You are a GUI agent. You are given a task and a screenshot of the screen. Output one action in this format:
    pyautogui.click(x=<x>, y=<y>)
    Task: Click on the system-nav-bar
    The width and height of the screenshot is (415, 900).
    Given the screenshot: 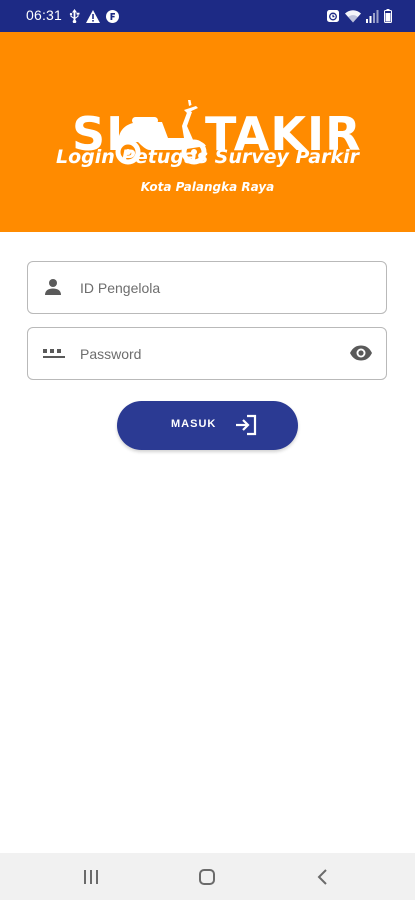 What is the action you would take?
    pyautogui.click(x=207, y=876)
    